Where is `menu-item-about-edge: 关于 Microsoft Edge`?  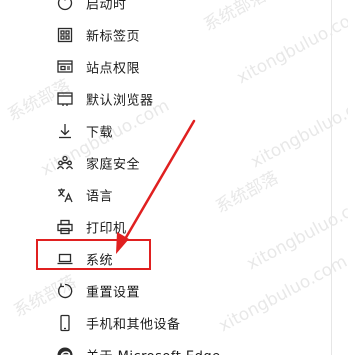 menu-item-about-edge: 关于 Microsoft Edge is located at coordinates (165, 347).